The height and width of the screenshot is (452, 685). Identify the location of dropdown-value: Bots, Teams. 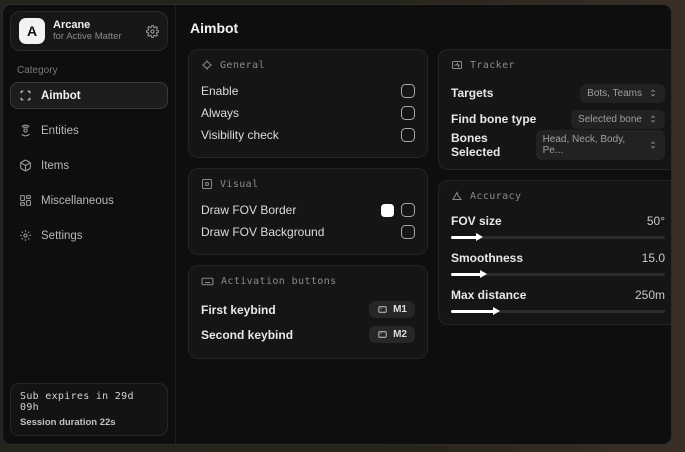
(614, 93).